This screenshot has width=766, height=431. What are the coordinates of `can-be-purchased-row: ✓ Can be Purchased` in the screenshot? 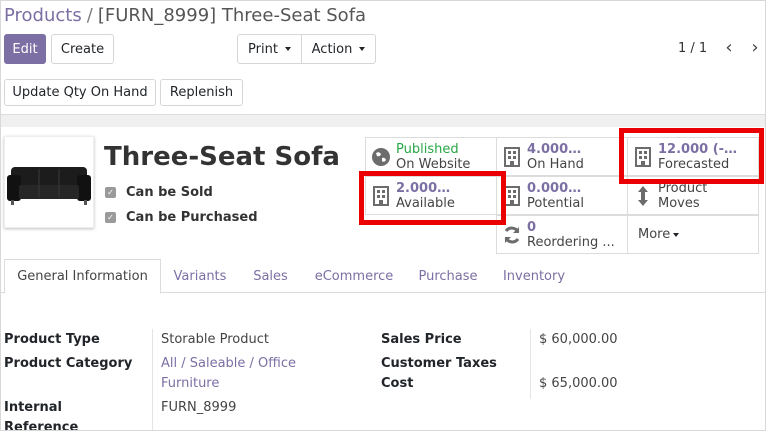 It's located at (181, 217).